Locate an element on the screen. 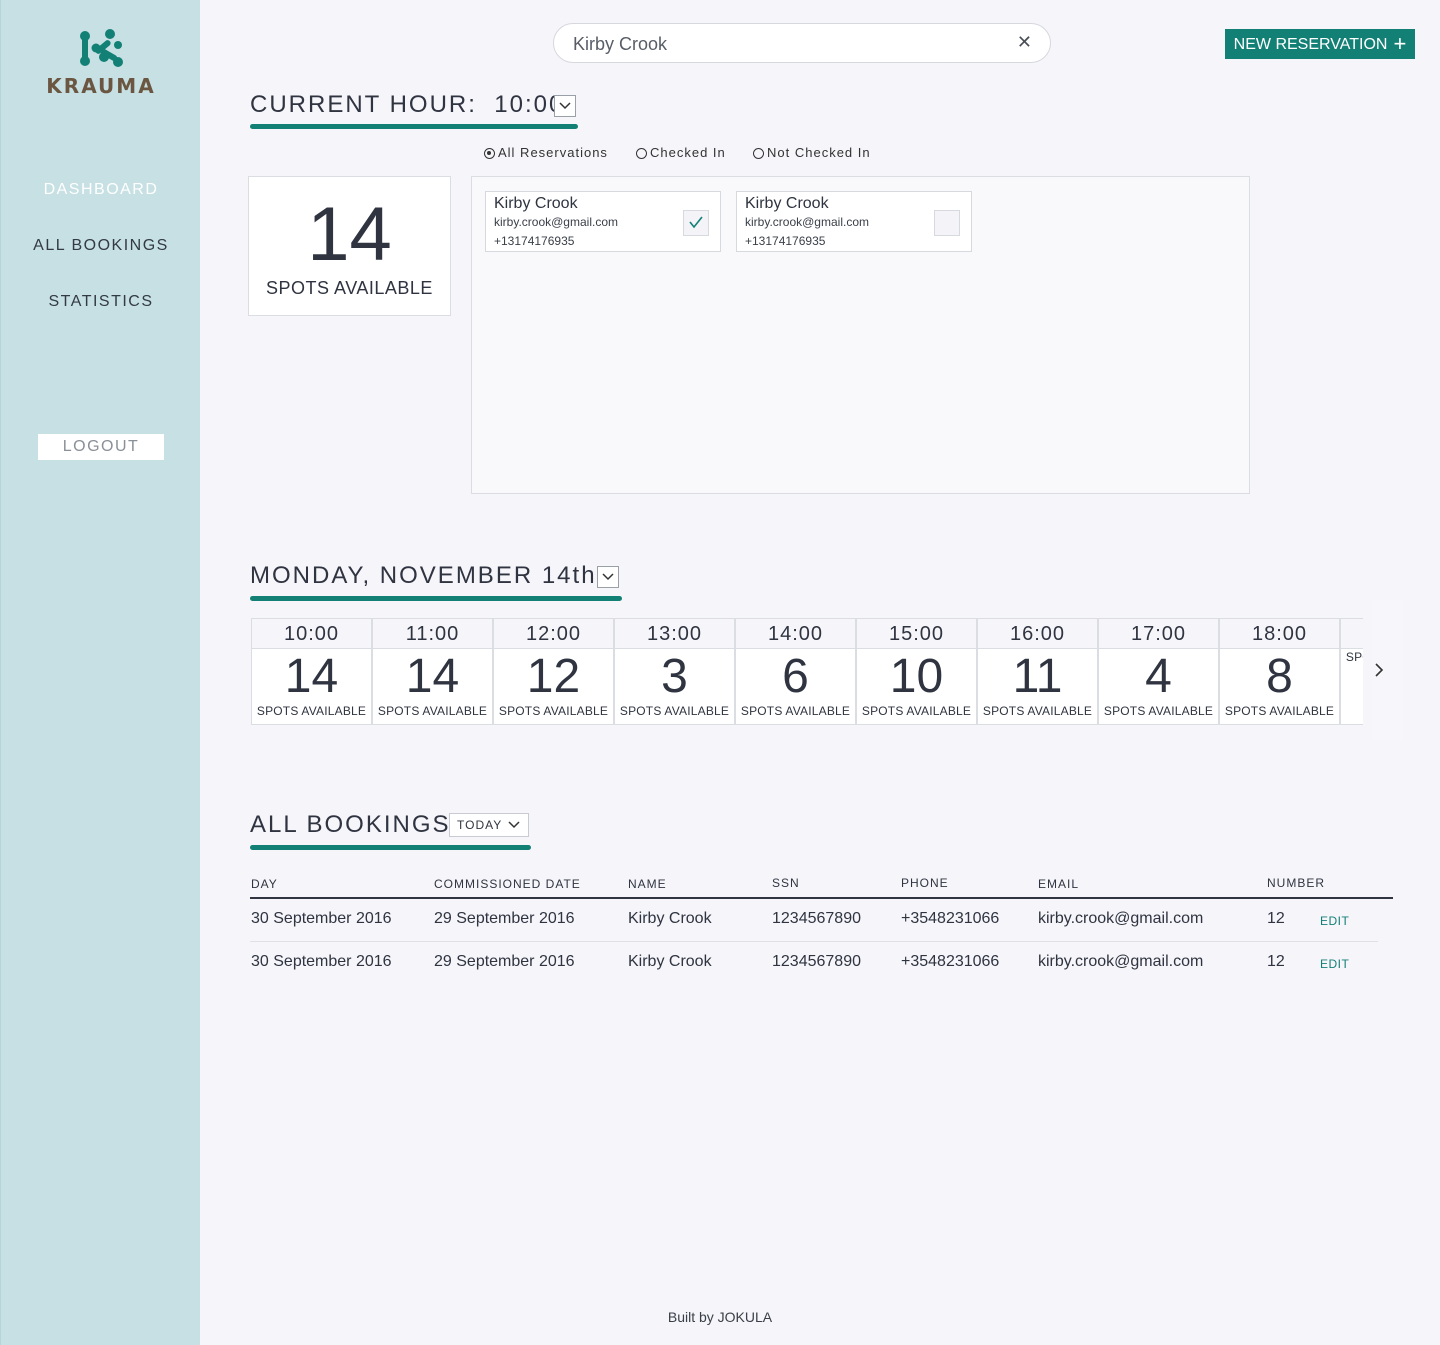 The width and height of the screenshot is (1440, 1345). hour-time: 16:00 is located at coordinates (1037, 634).